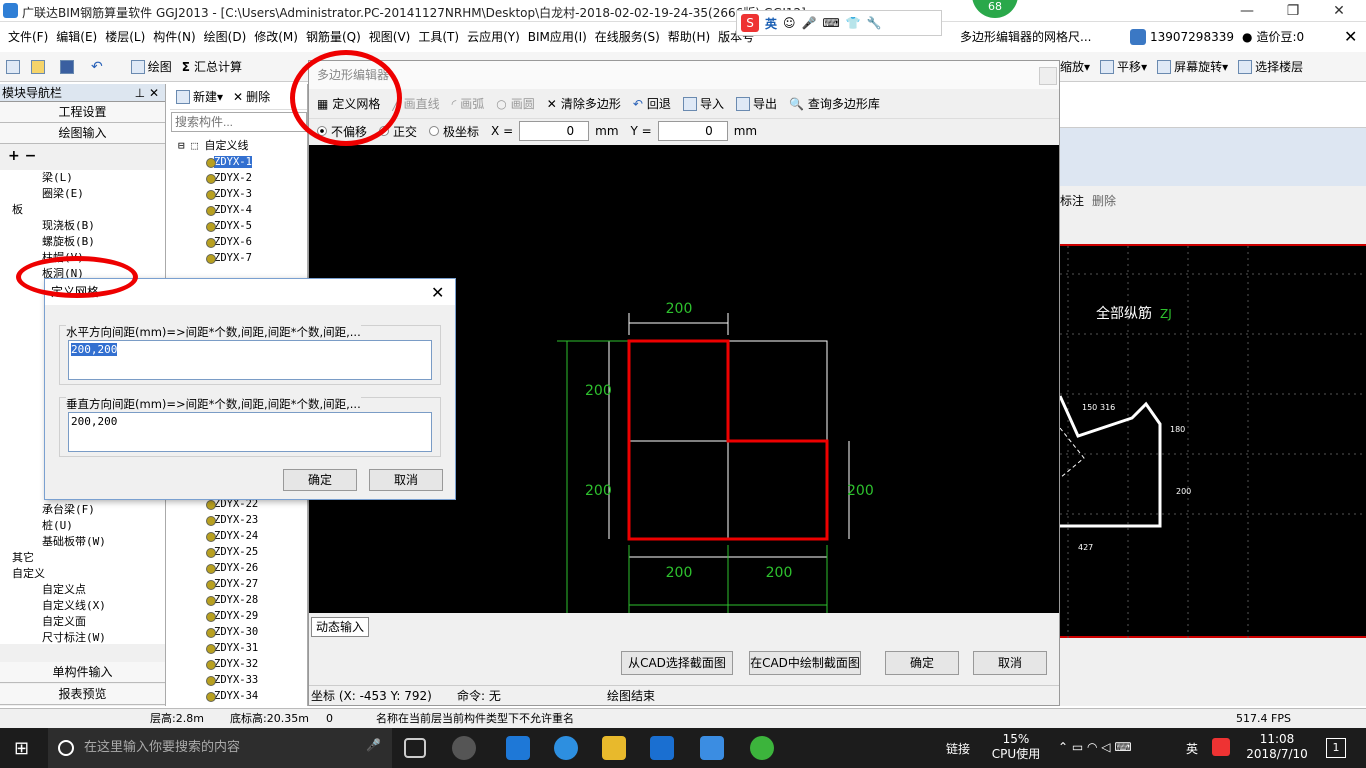 The width and height of the screenshot is (1366, 768). I want to click on component-item: ZDYX-3, so click(238, 194).